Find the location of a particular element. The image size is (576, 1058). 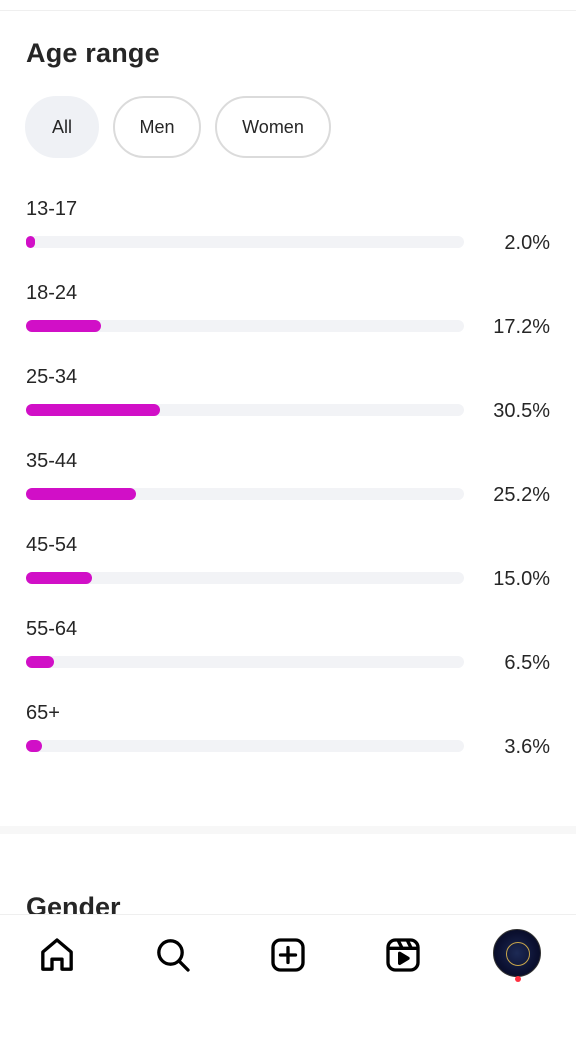

age-row: 18-24 17.2% is located at coordinates (288, 322).